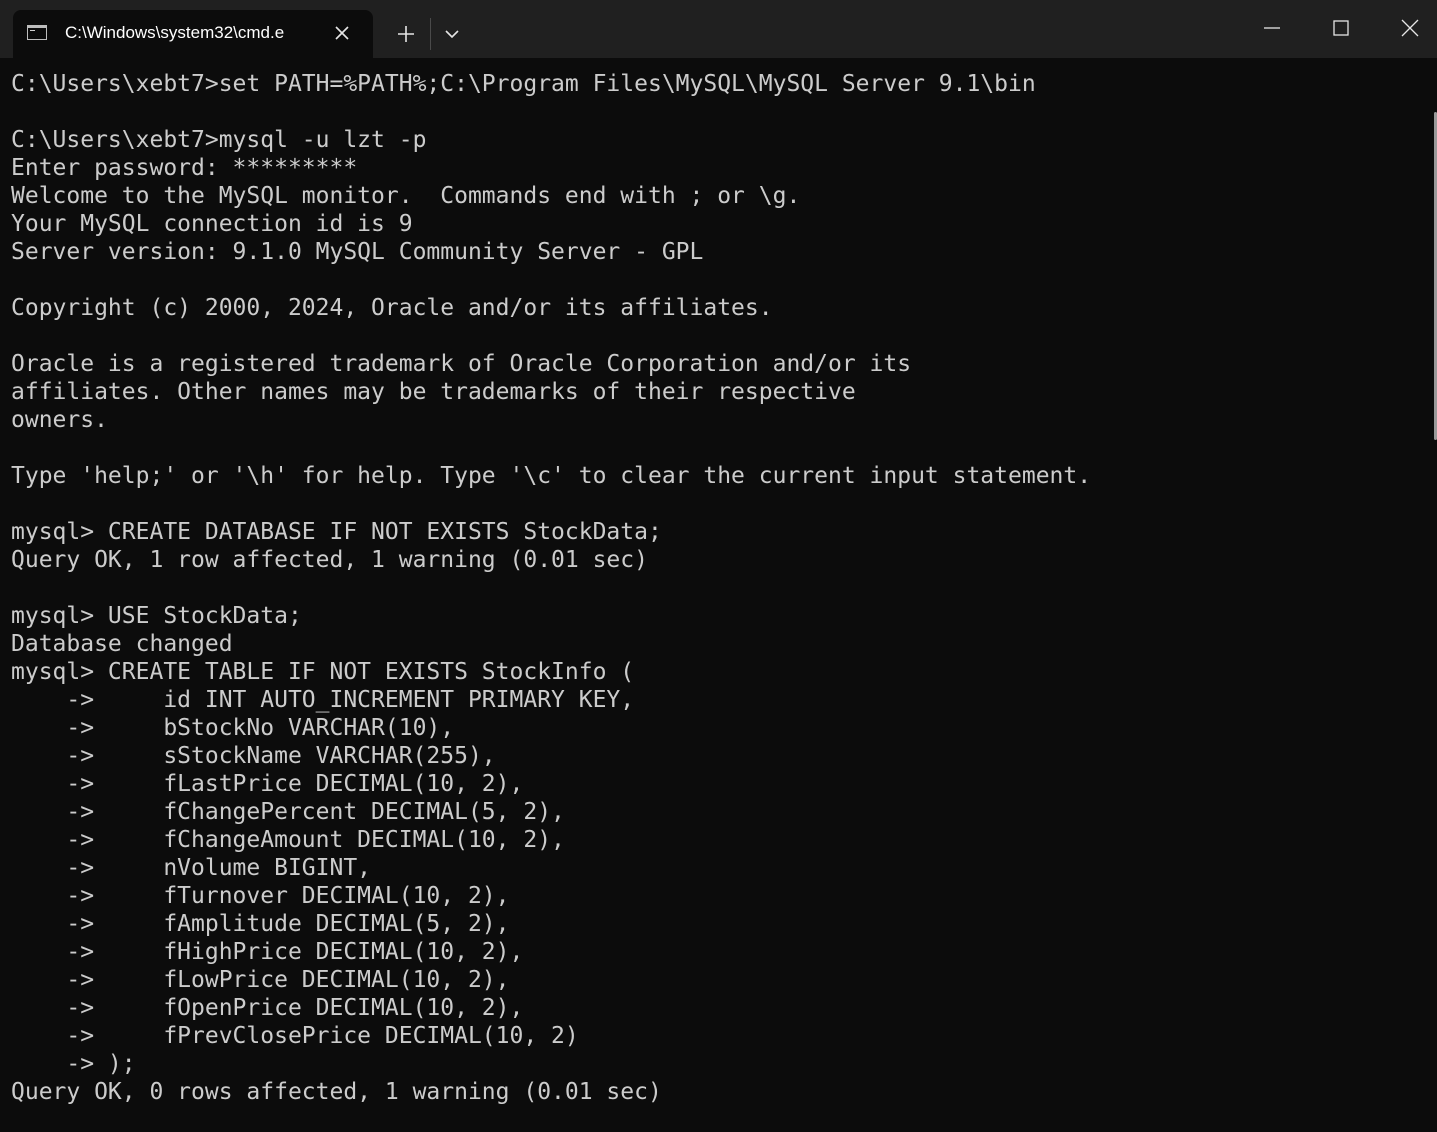 The image size is (1437, 1132). What do you see at coordinates (219, 140) in the screenshot?
I see `terminal-line: C:\Users\xebt7>mysql -u lzt -p` at bounding box center [219, 140].